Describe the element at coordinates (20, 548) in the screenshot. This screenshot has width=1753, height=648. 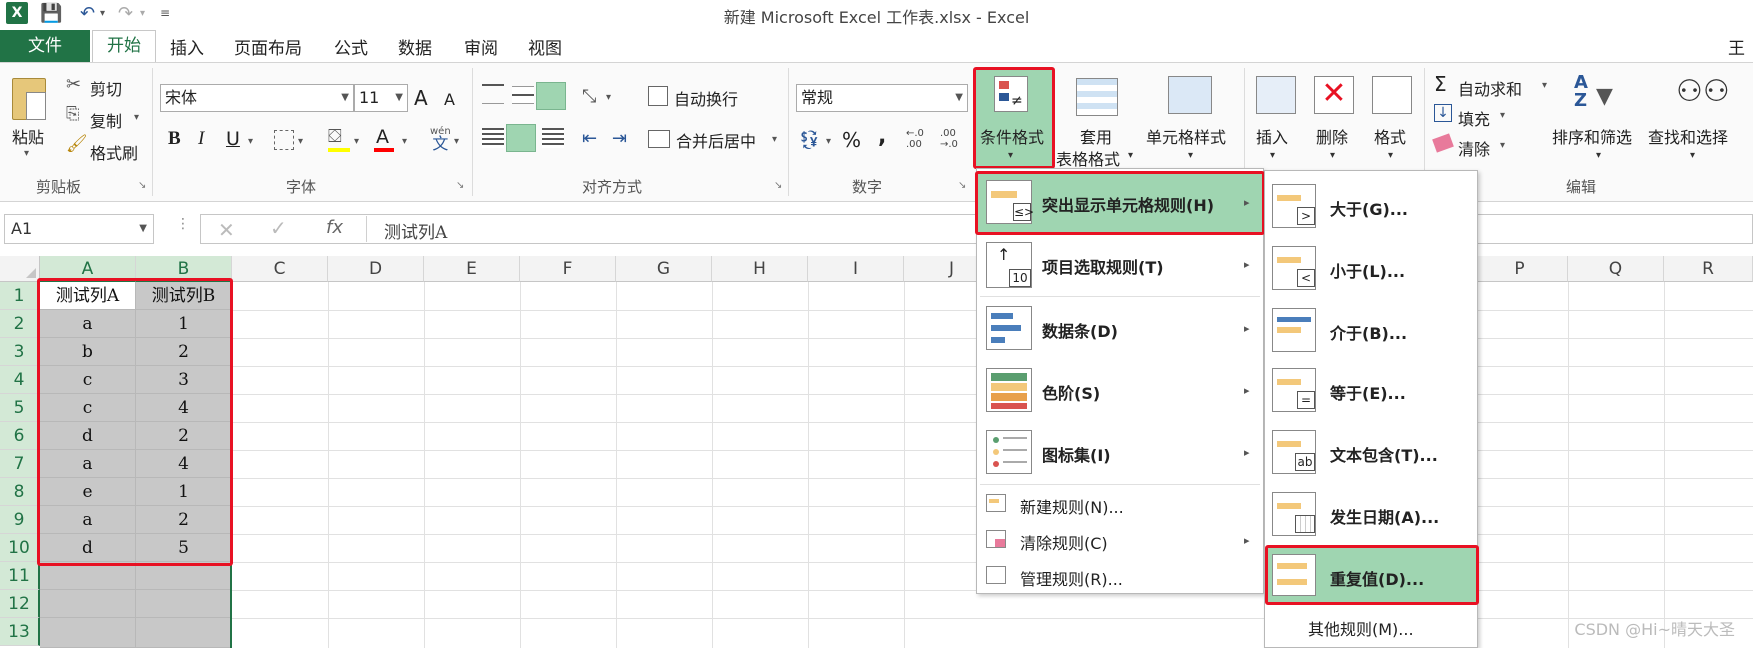
I see `row-header-10: 10` at that location.